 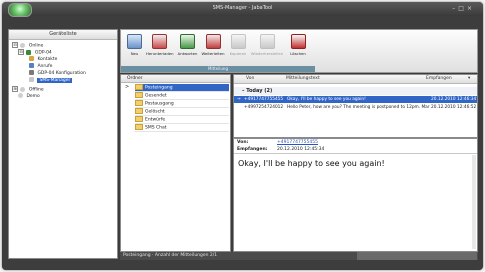 I want to click on tree-item-label: SMS-Manager, so click(x=55, y=80).